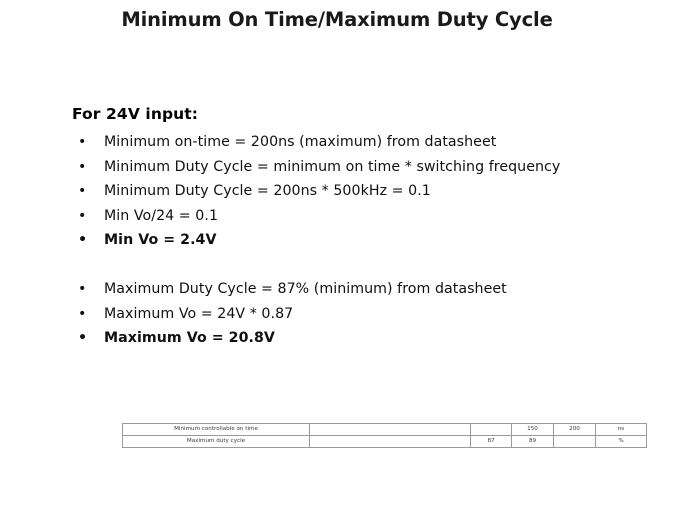 This screenshot has width=674, height=506. What do you see at coordinates (161, 215) in the screenshot?
I see `list-item-label: Min Vo/24 = 0.1` at bounding box center [161, 215].